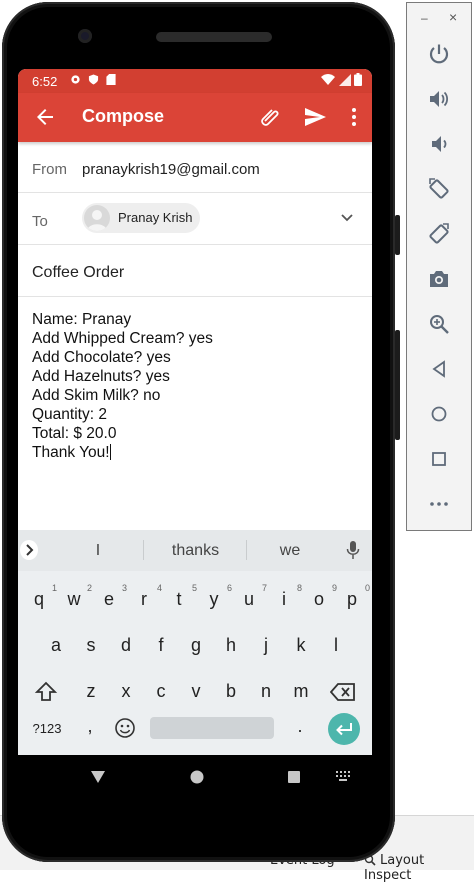  Describe the element at coordinates (49, 169) in the screenshot. I see `from-label: From` at that location.